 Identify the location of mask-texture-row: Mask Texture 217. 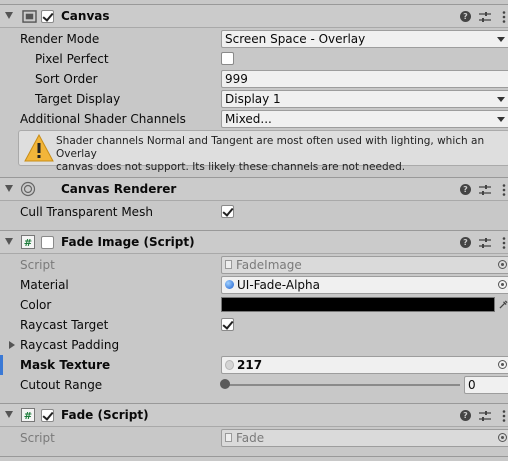
(254, 365).